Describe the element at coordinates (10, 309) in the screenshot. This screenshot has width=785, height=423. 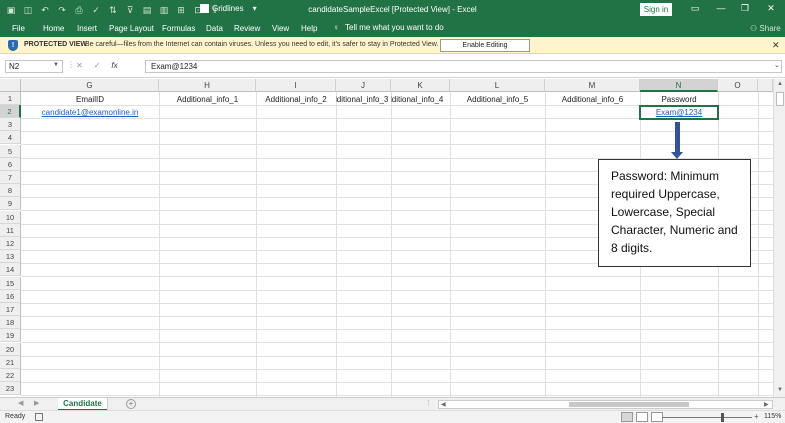
I see `row-header: 17` at that location.